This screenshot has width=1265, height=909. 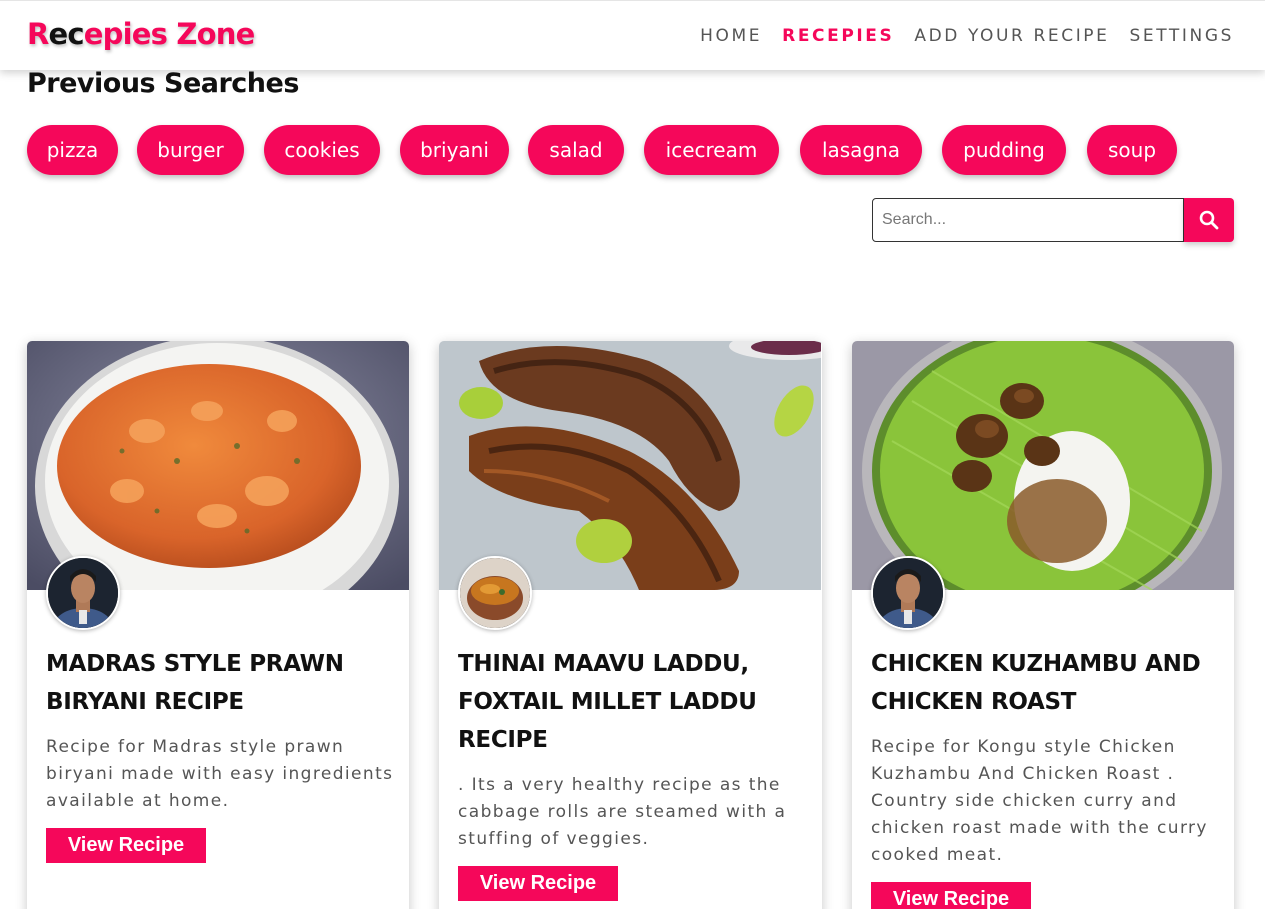 What do you see at coordinates (454, 150) in the screenshot?
I see `search-chip-briyani: briyani` at bounding box center [454, 150].